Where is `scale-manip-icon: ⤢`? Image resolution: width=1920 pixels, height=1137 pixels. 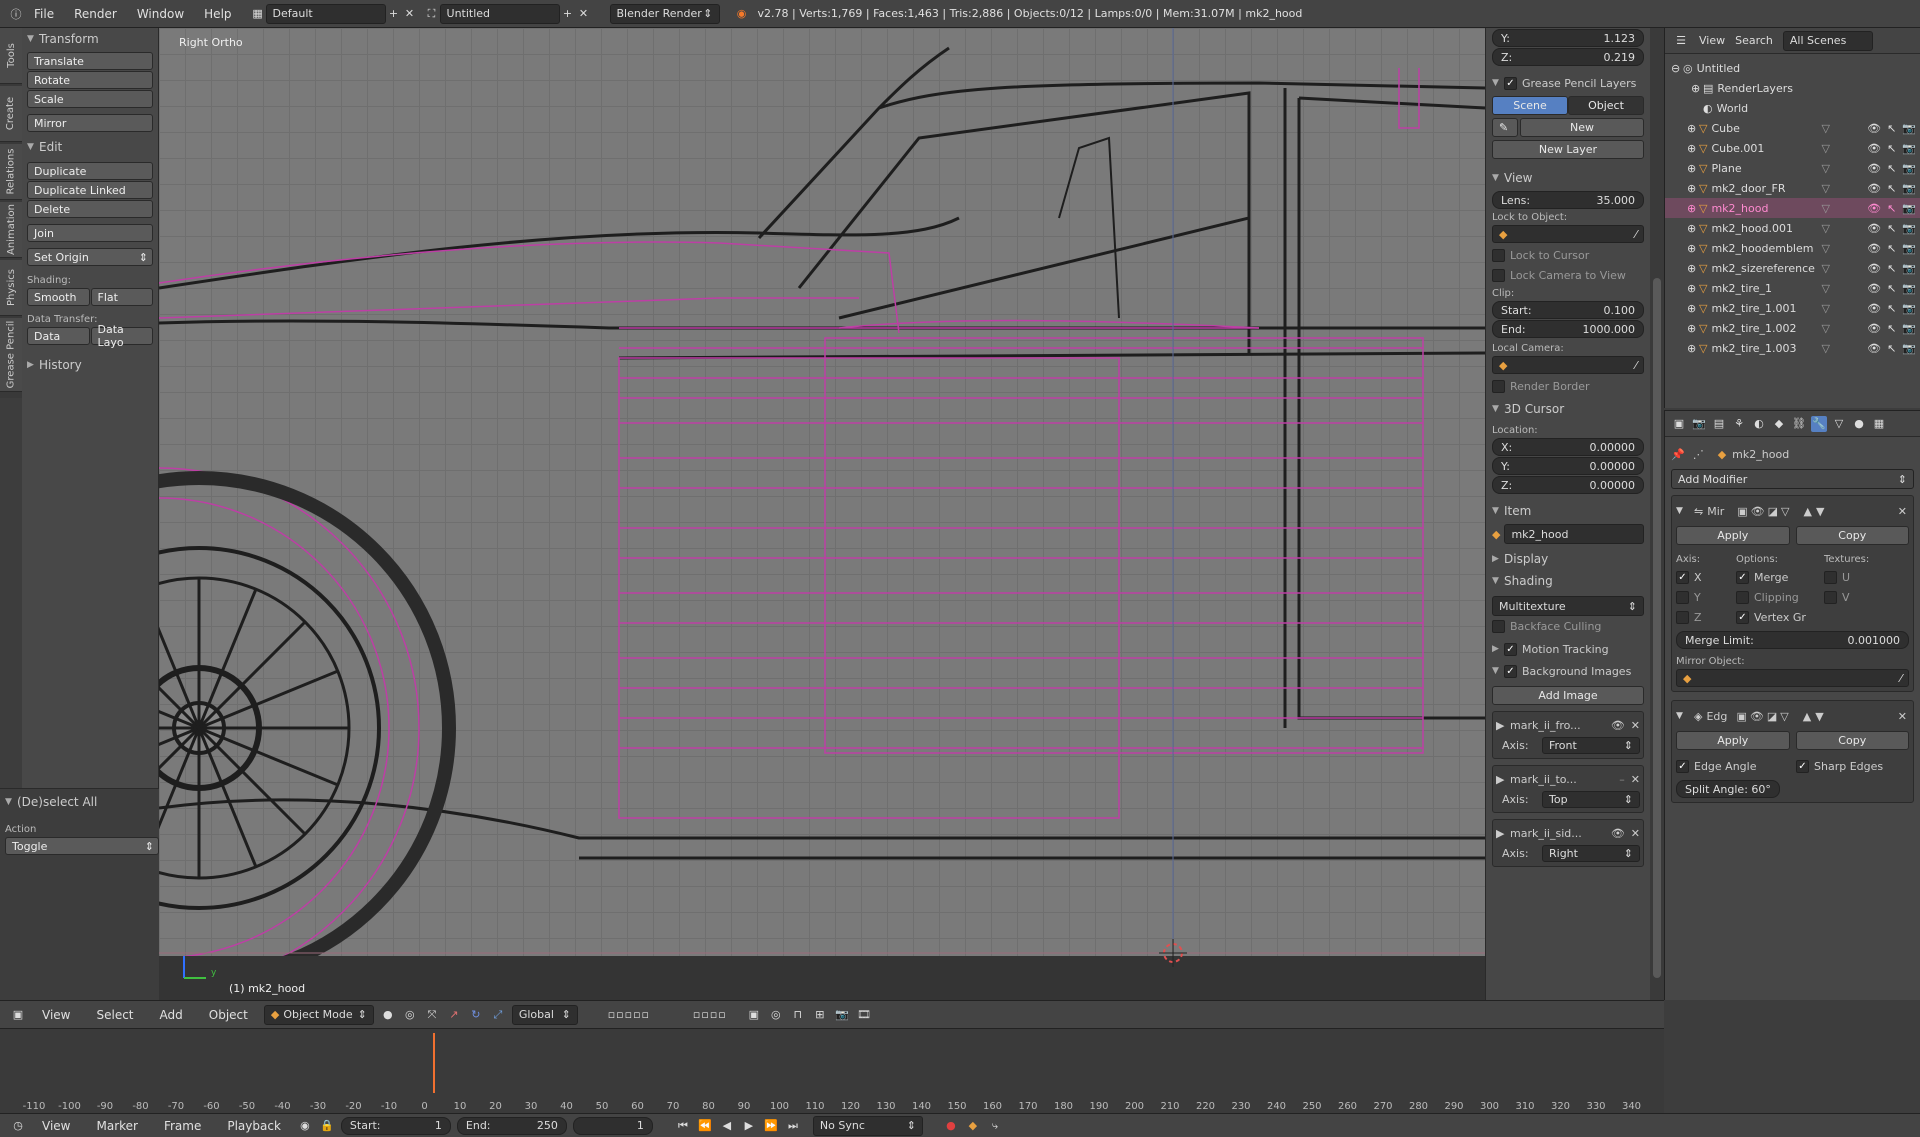 scale-manip-icon: ⤢ is located at coordinates (498, 1015).